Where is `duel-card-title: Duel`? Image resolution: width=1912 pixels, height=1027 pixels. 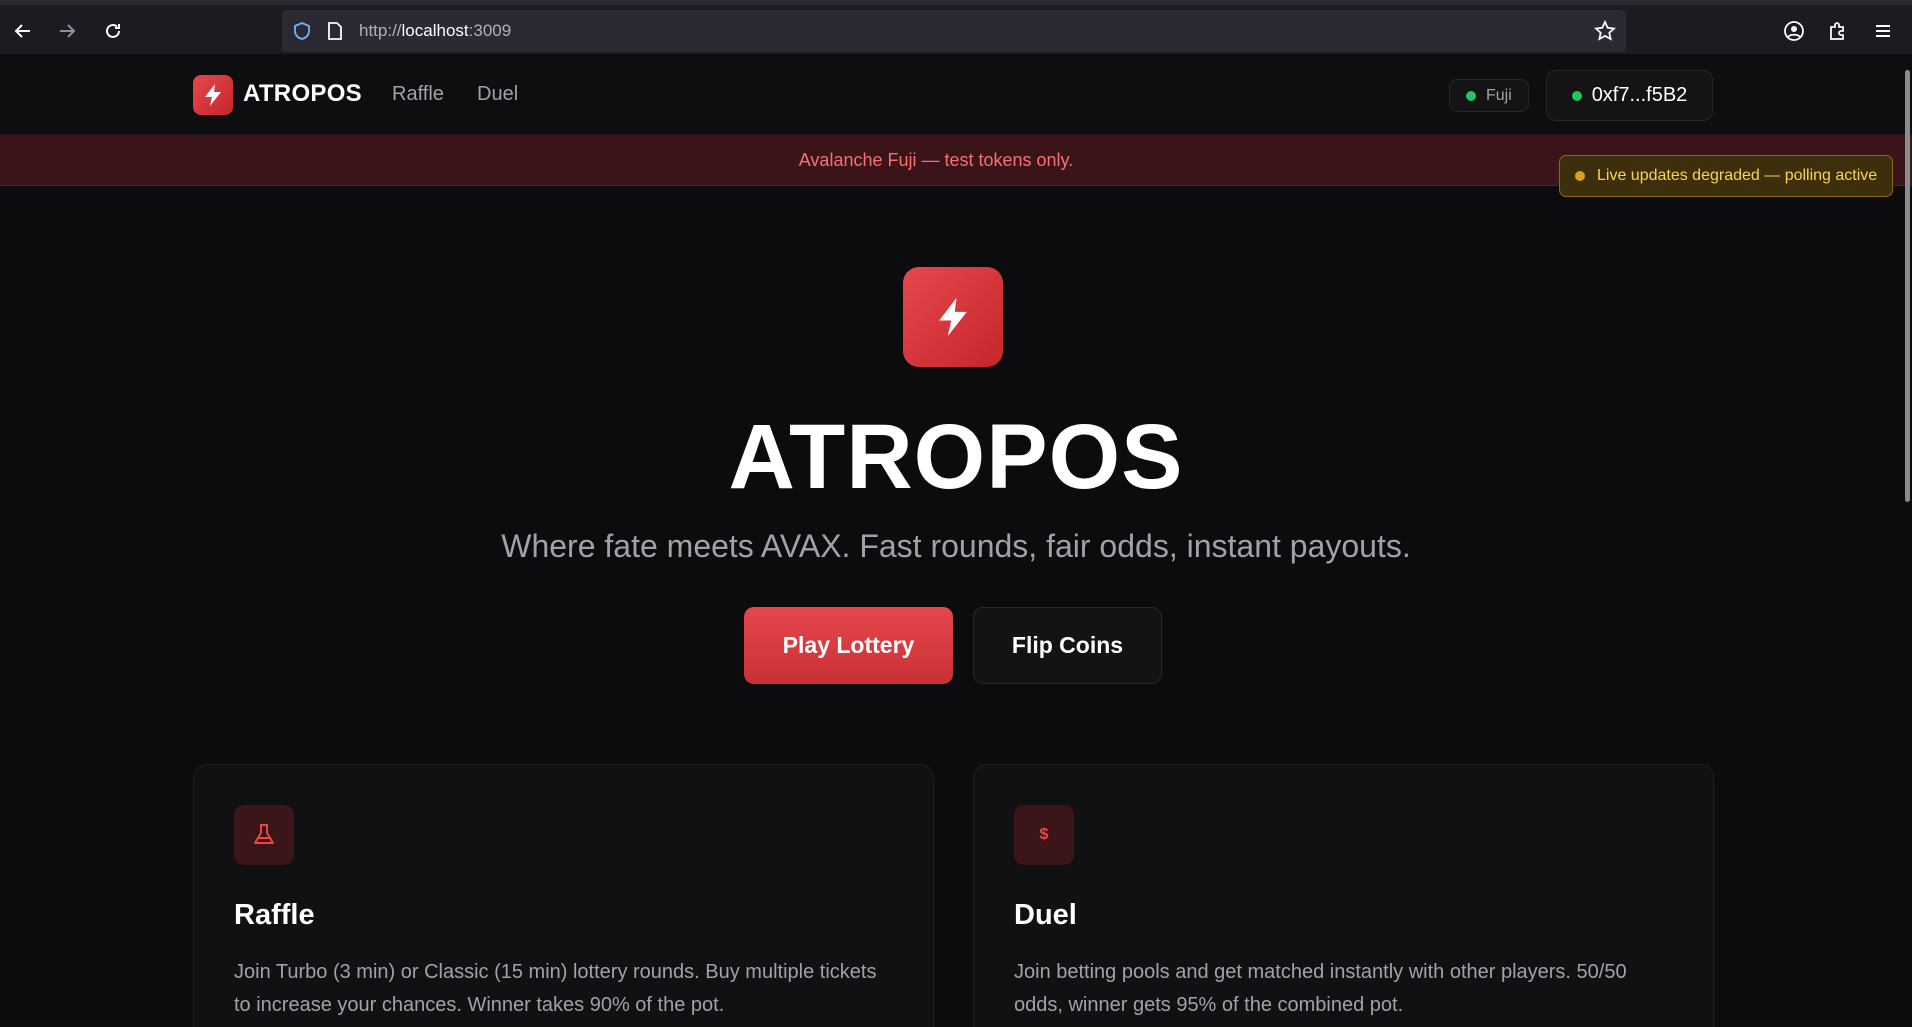
duel-card-title: Duel is located at coordinates (1045, 915).